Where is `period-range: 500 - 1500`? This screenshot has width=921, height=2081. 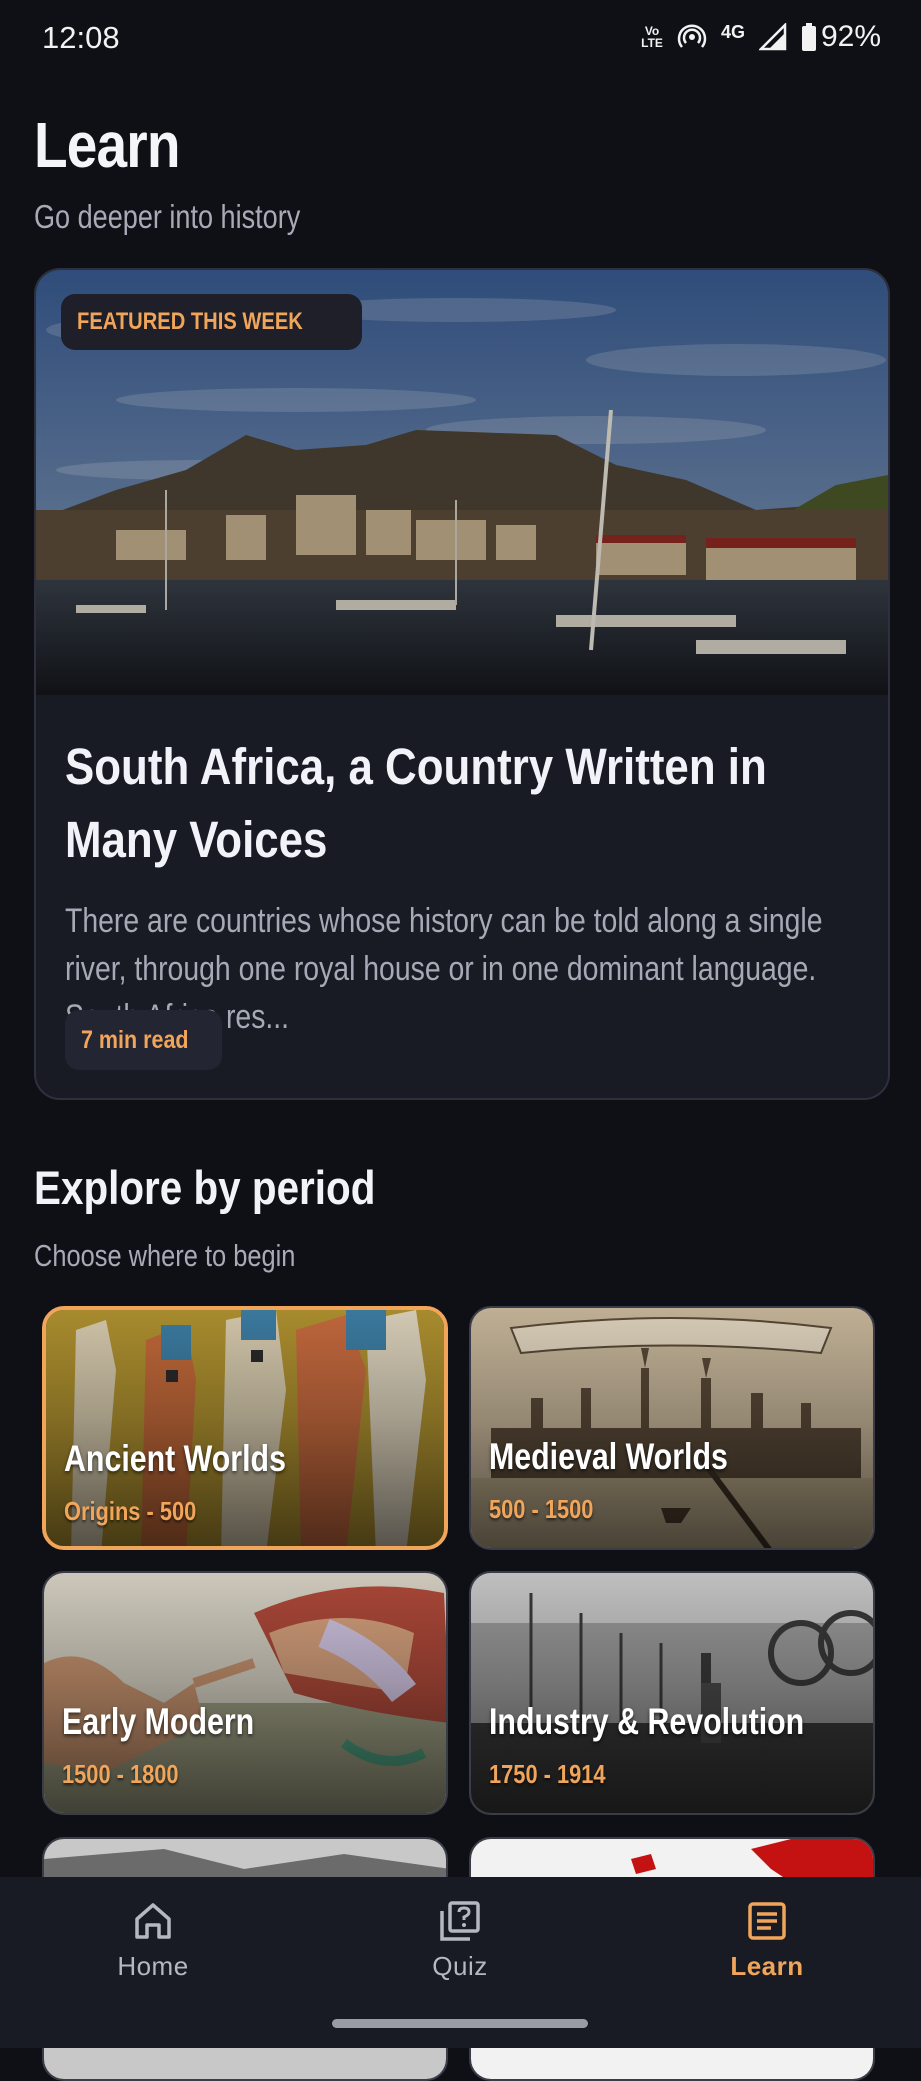 period-range: 500 - 1500 is located at coordinates (541, 1509).